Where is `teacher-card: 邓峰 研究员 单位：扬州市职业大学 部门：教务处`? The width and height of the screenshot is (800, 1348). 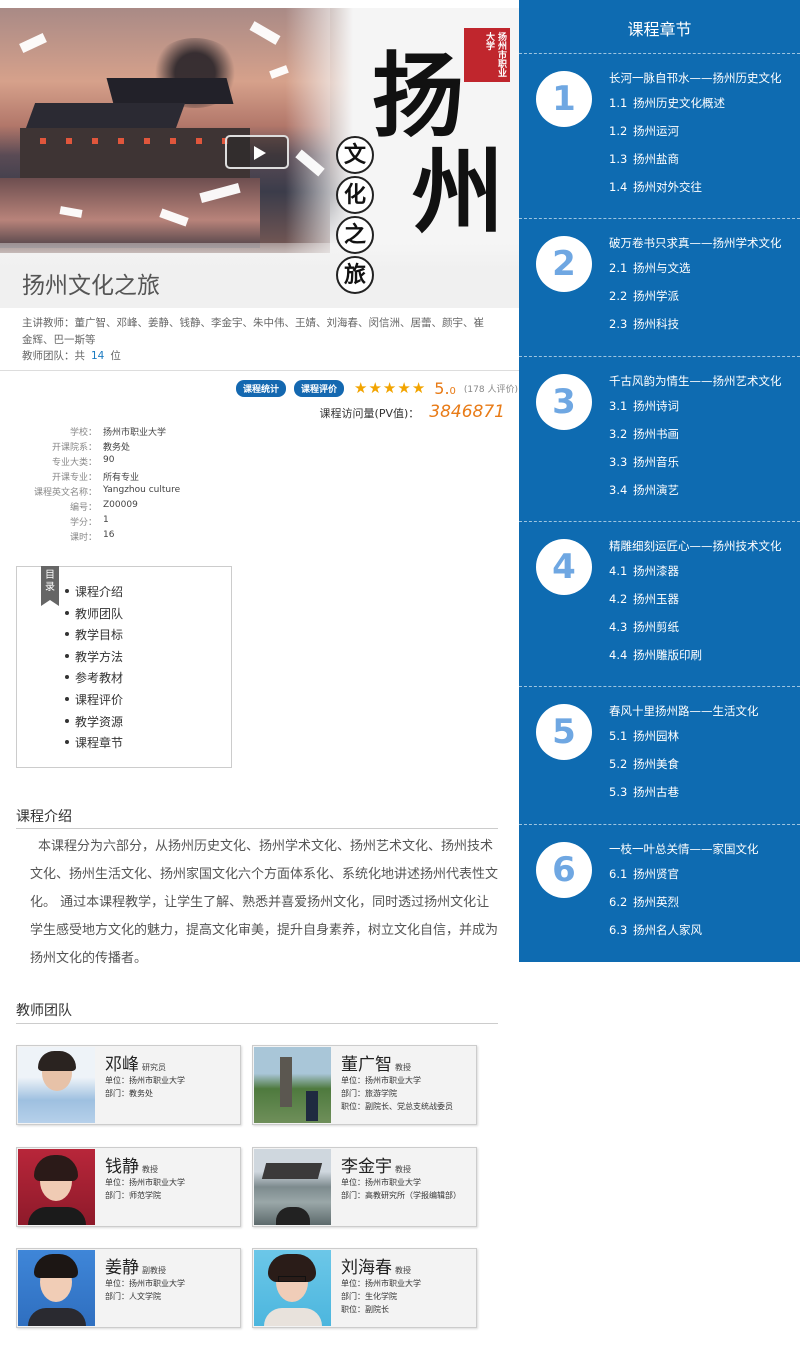
teacher-card: 邓峰 研究员 单位：扬州市职业大学 部门：教务处 is located at coordinates (128, 1085).